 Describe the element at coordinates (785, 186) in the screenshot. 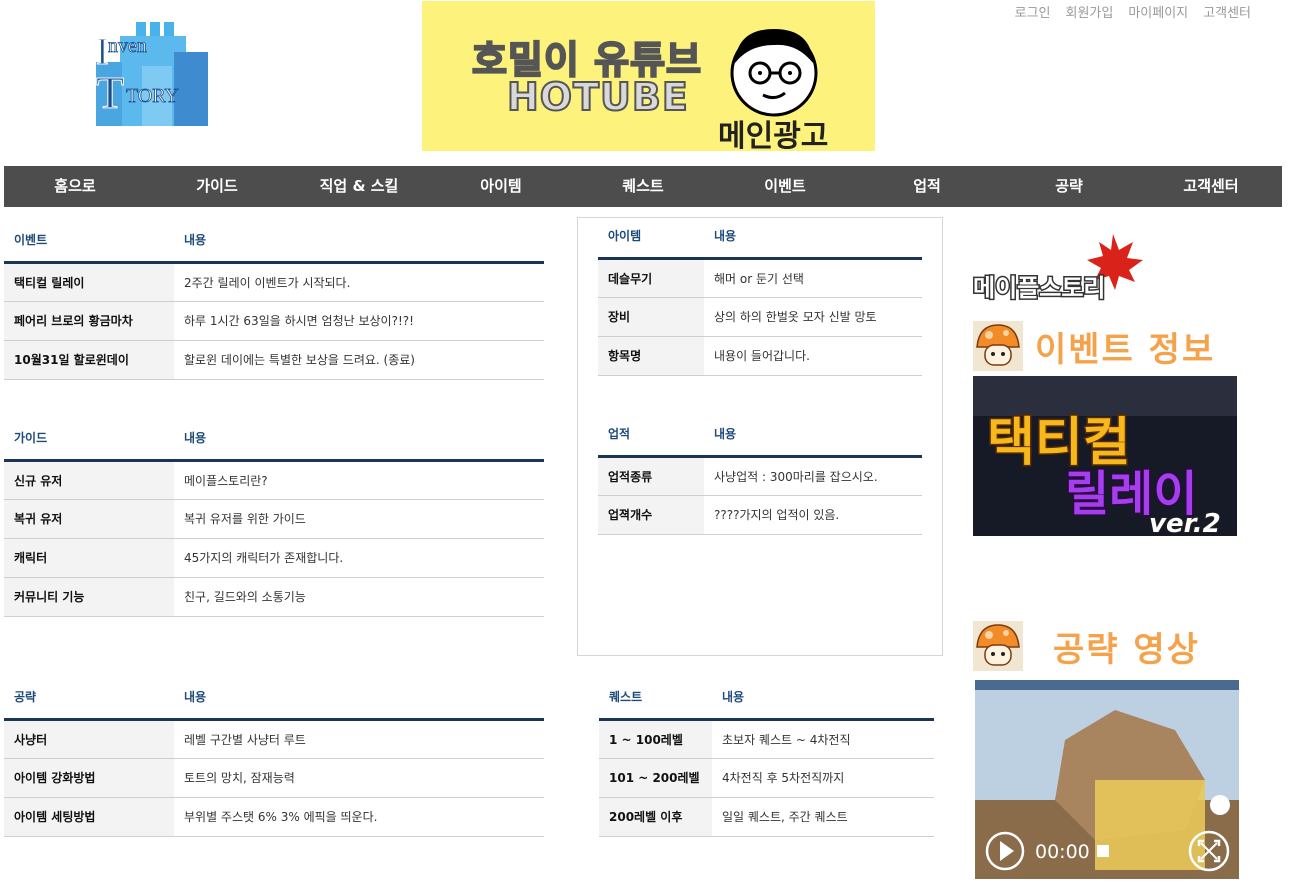

I see `nav-event: 이벤트` at that location.